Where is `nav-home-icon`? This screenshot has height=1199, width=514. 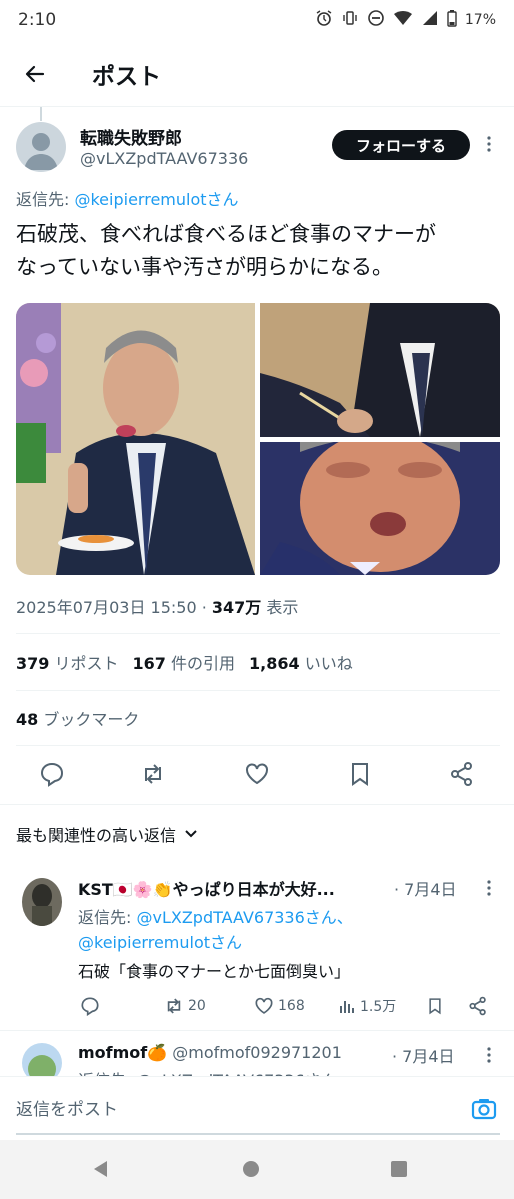
nav-home-icon is located at coordinates (251, 1169).